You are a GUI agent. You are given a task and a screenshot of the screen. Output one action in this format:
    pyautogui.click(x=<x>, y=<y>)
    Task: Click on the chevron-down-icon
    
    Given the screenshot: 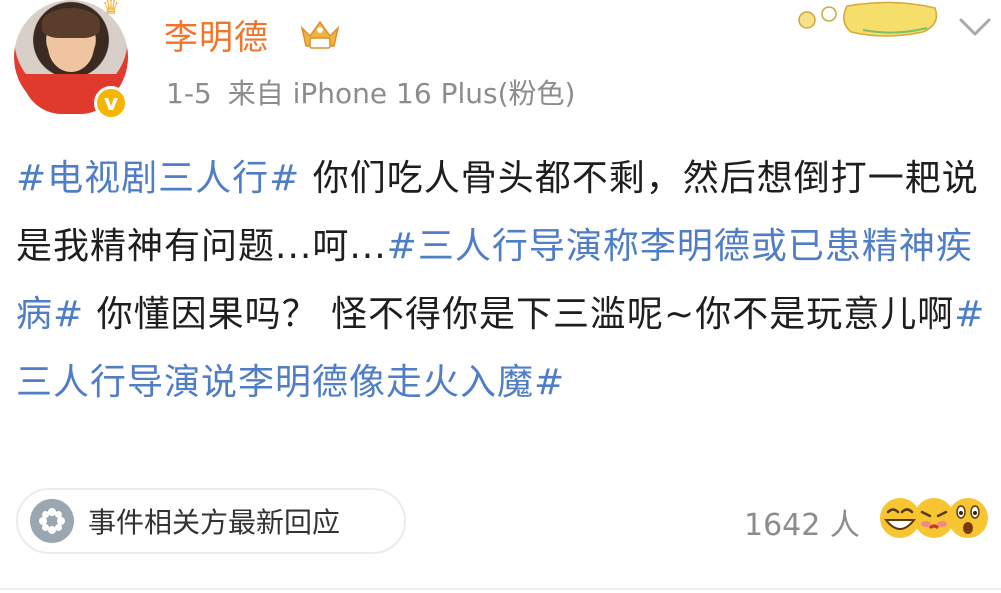 What is the action you would take?
    pyautogui.click(x=975, y=26)
    